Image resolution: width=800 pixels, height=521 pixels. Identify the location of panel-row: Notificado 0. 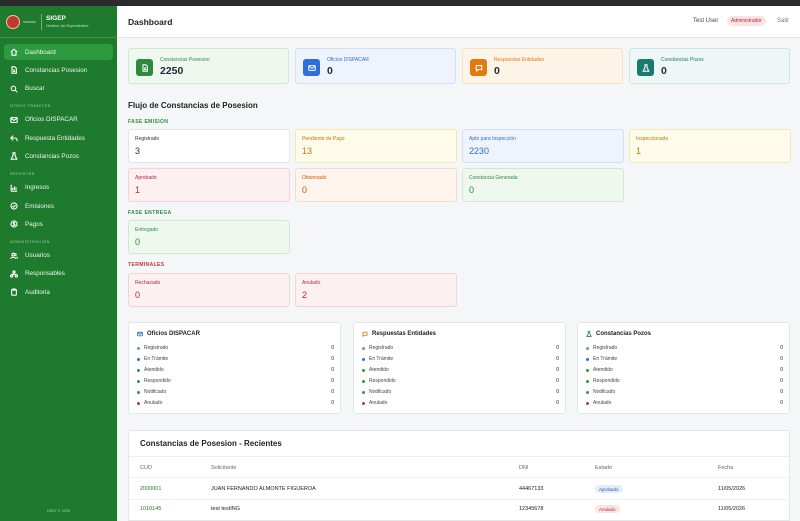
(460, 393).